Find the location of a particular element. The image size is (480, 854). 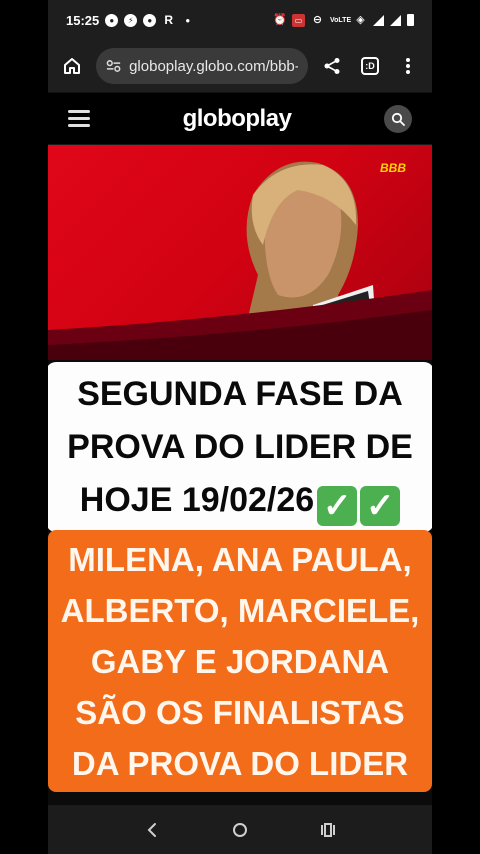

whatsapp-icon: ● is located at coordinates (112, 20).